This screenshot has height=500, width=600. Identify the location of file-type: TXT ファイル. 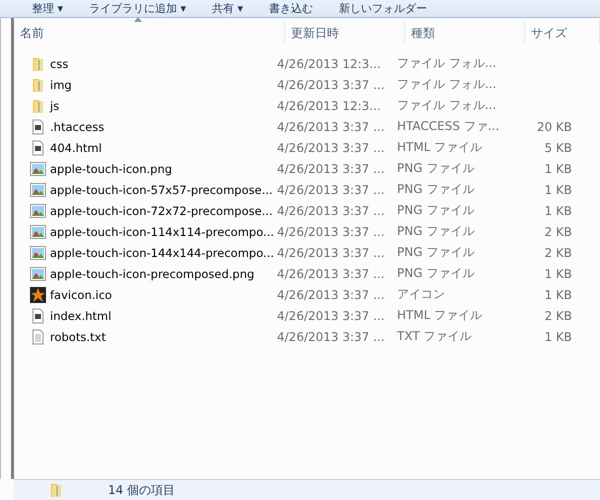
(434, 336).